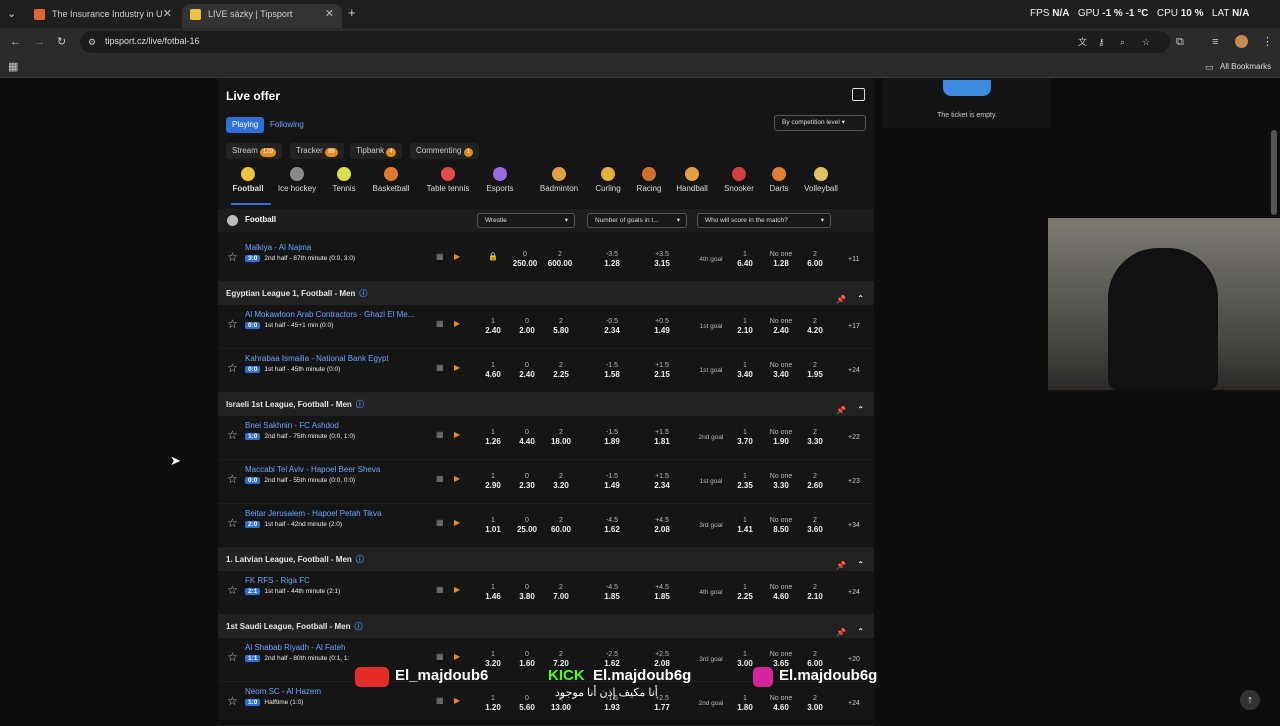  I want to click on odds-draw: 0 25.00, so click(527, 525).